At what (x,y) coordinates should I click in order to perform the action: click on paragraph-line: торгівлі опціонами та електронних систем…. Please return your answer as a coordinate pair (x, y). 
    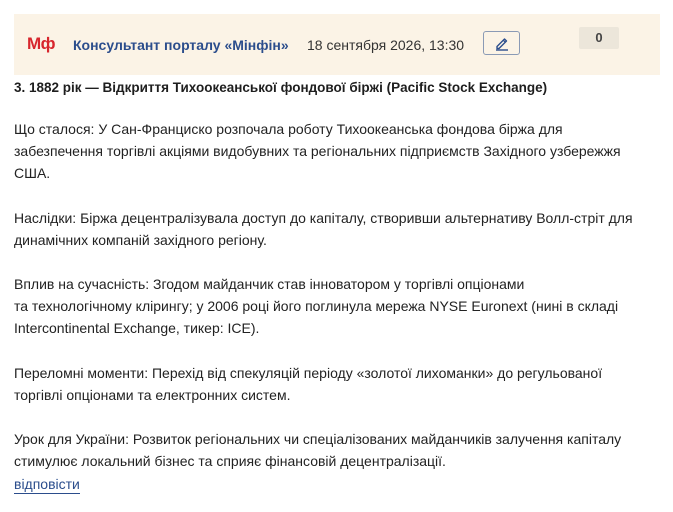
    Looking at the image, I should click on (152, 395).